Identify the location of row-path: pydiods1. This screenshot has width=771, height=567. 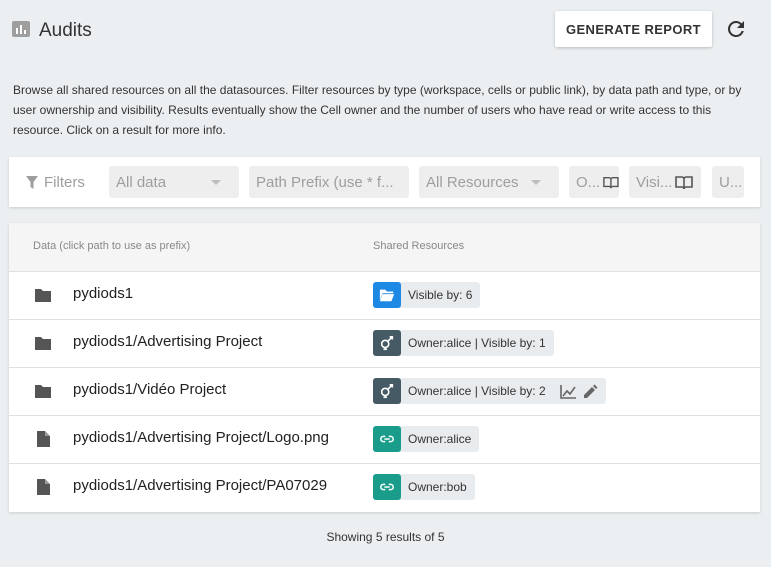
(213, 293).